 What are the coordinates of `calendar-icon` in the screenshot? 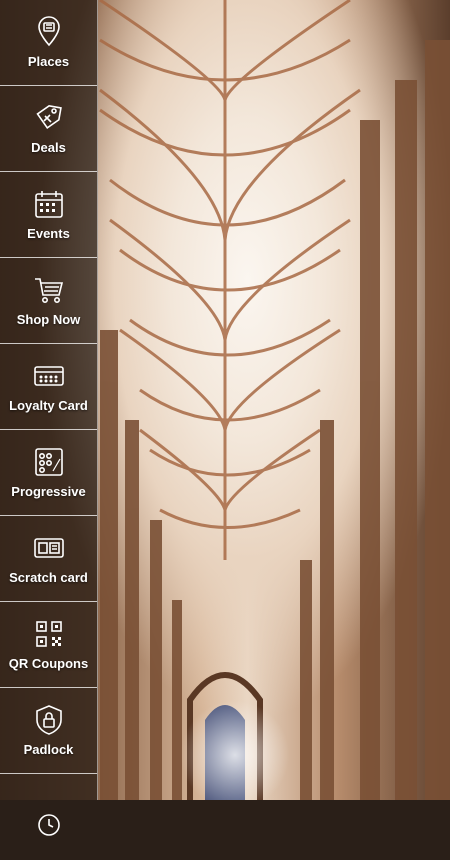 It's located at (48, 204).